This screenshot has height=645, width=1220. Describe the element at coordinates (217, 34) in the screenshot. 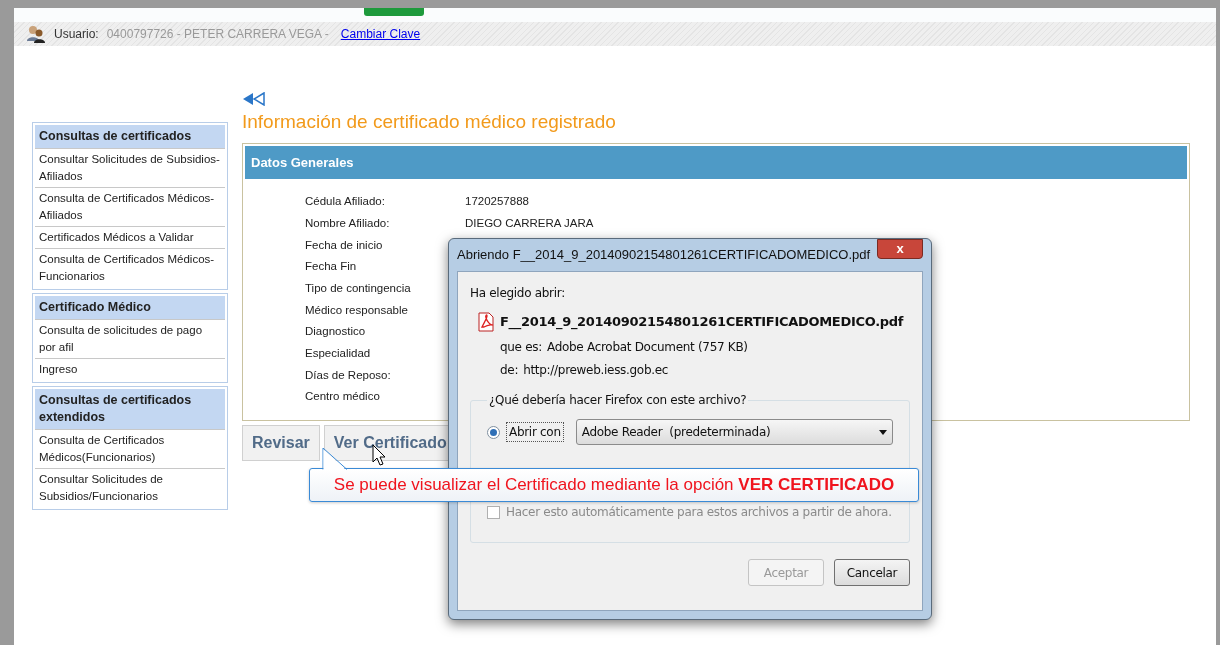

I see `user-name: 0400797726 - PETER CARRERA VEGA -` at that location.